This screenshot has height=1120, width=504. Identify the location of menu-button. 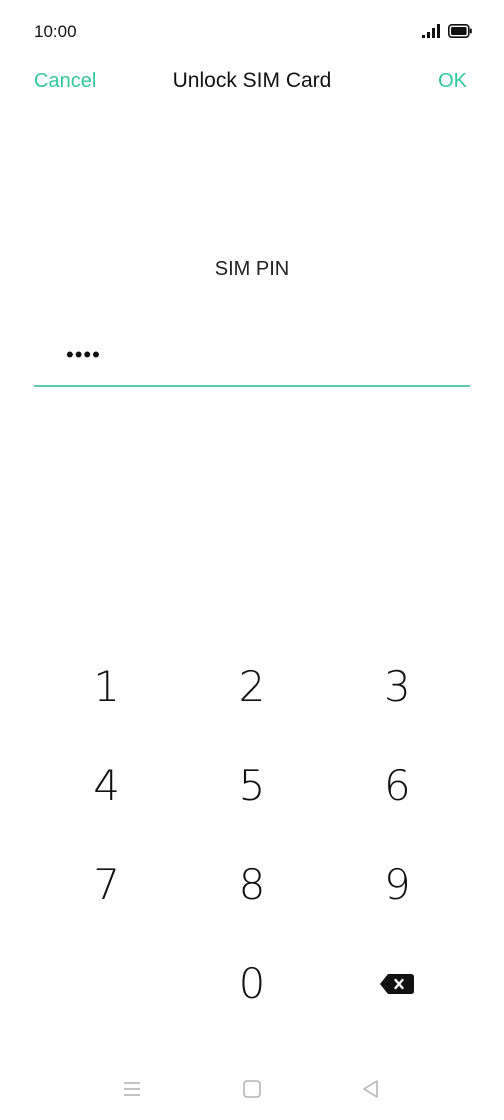
(132, 1089).